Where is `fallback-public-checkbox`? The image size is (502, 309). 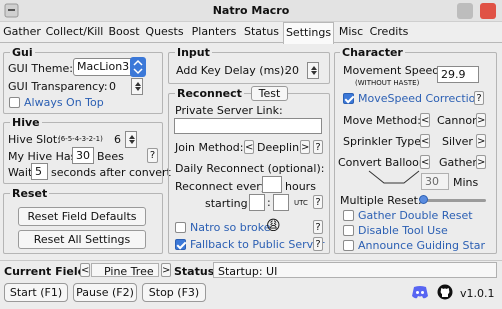
fallback-public-checkbox is located at coordinates (180, 244).